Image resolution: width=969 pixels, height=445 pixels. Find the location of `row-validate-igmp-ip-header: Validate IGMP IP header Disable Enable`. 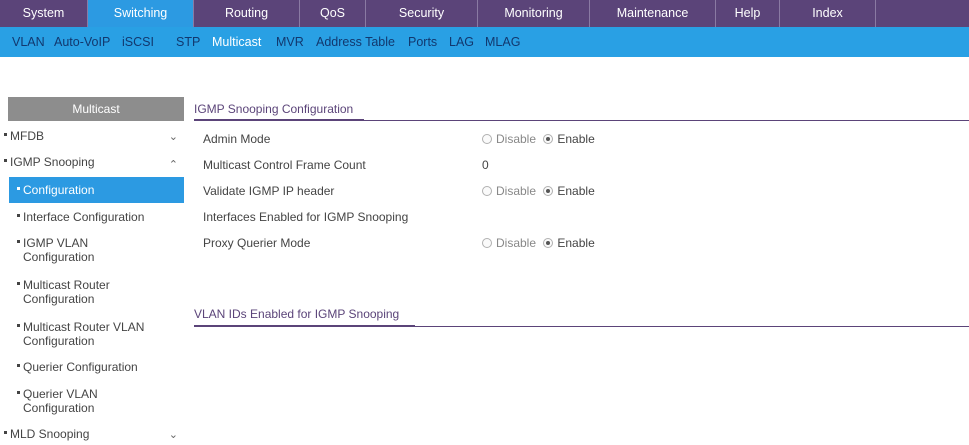

row-validate-igmp-ip-header: Validate IGMP IP header Disable Enable is located at coordinates (581, 191).